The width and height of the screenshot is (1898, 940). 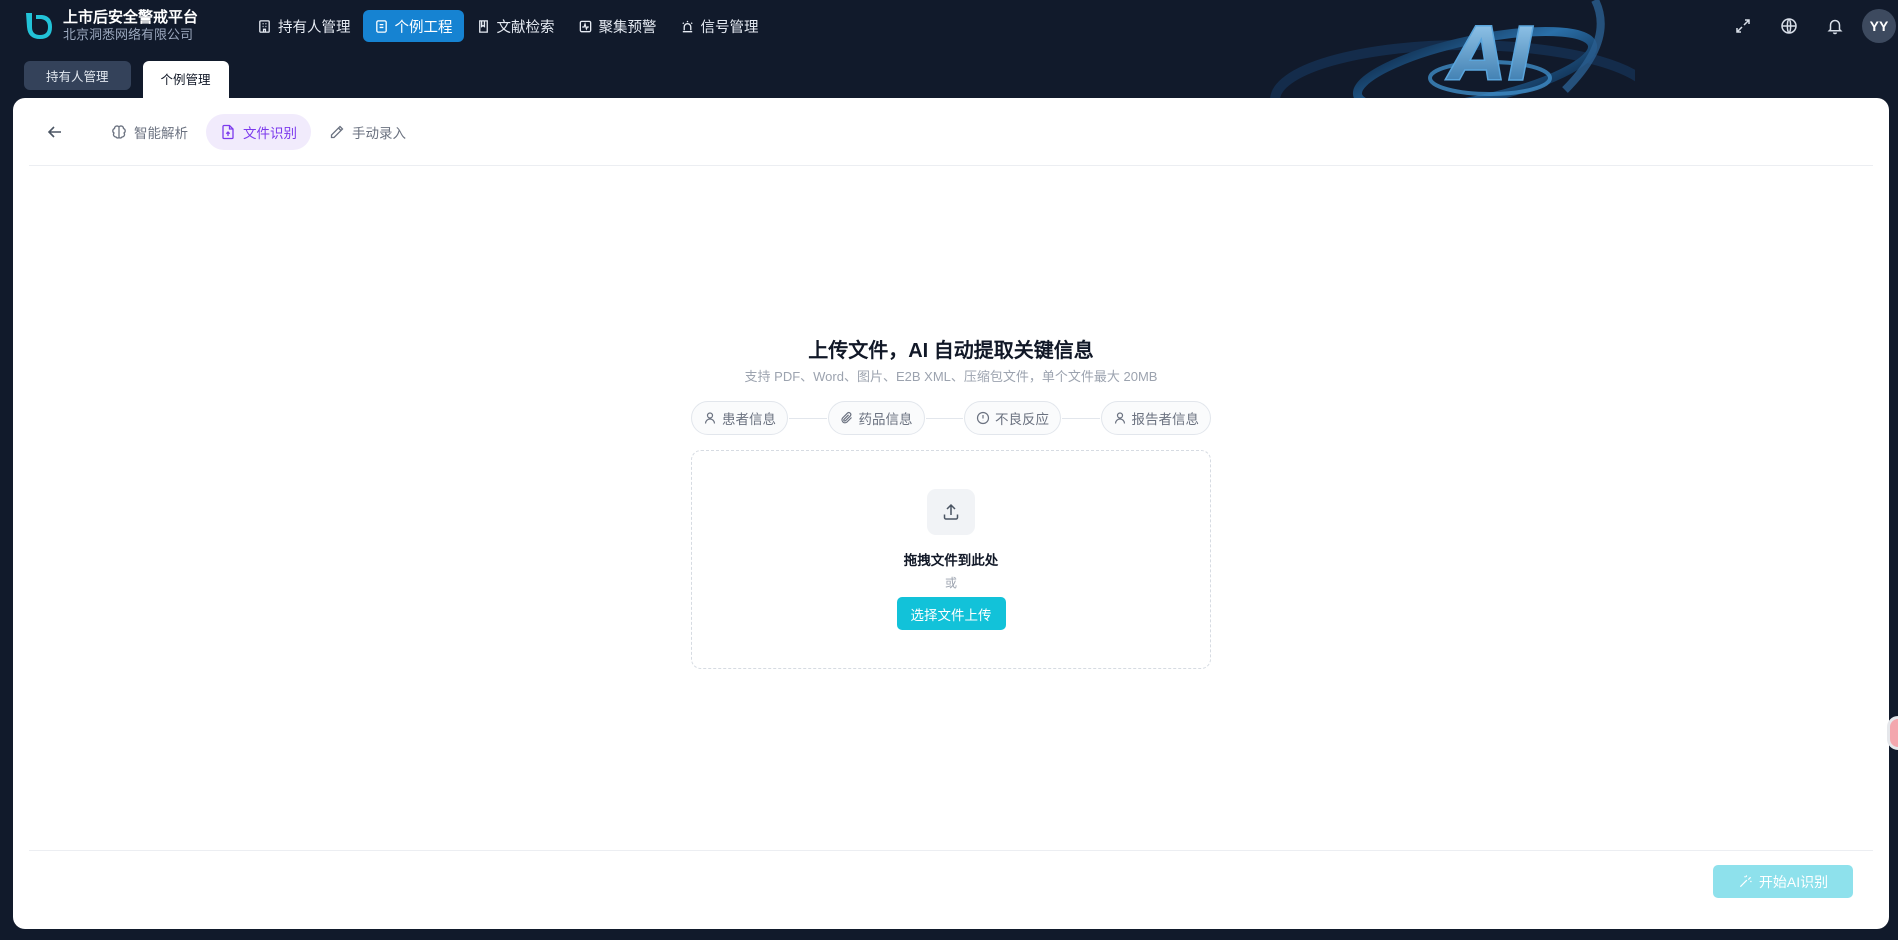 I want to click on tab-smart-parse: 智能解析, so click(x=149, y=132).